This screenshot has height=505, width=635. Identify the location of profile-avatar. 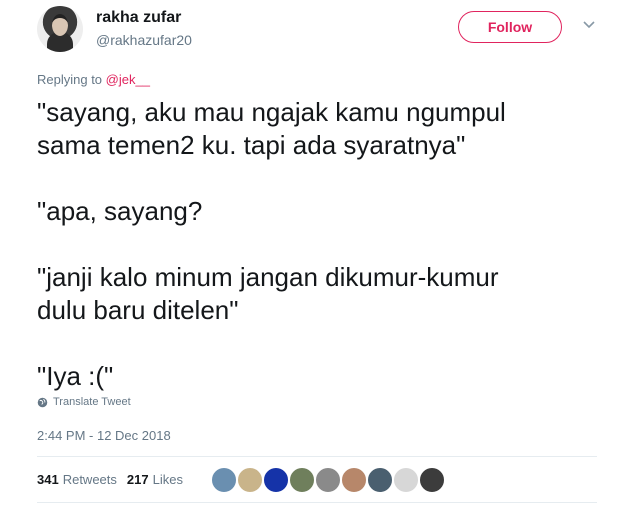
(60, 29).